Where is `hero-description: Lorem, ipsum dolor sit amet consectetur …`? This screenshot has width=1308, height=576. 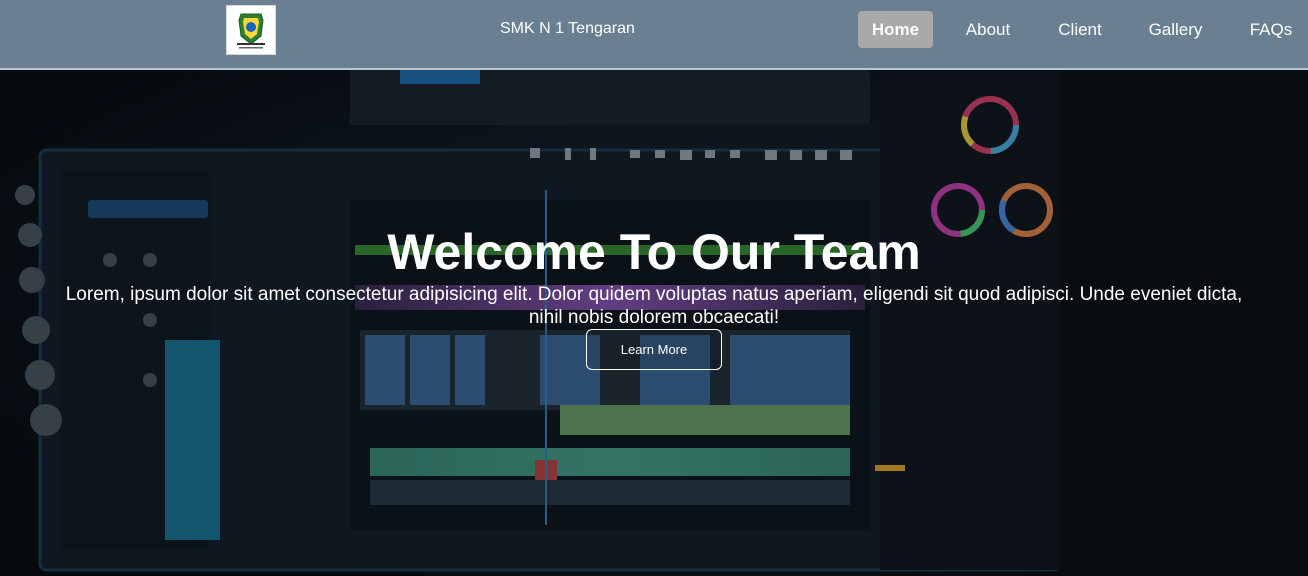
hero-description: Lorem, ipsum dolor sit amet consectetur … is located at coordinates (654, 306).